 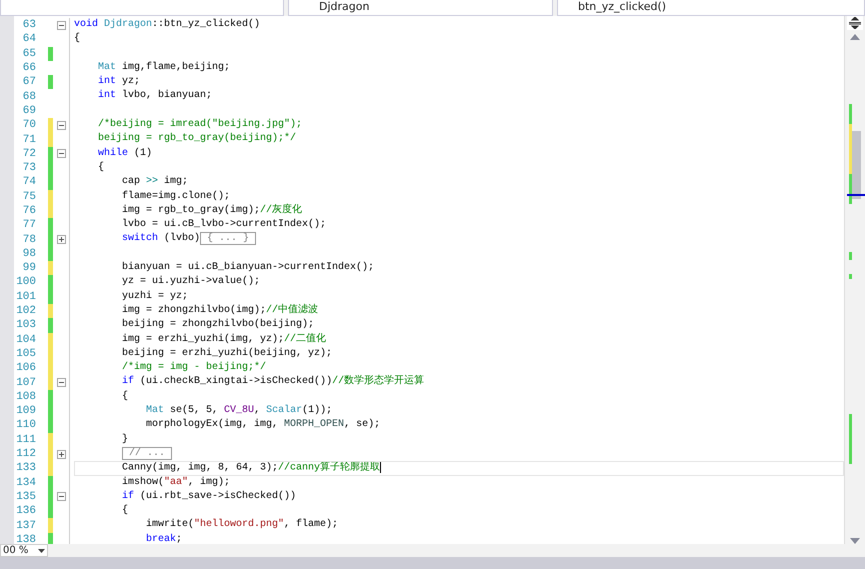 I want to click on split-icon, so click(x=855, y=23).